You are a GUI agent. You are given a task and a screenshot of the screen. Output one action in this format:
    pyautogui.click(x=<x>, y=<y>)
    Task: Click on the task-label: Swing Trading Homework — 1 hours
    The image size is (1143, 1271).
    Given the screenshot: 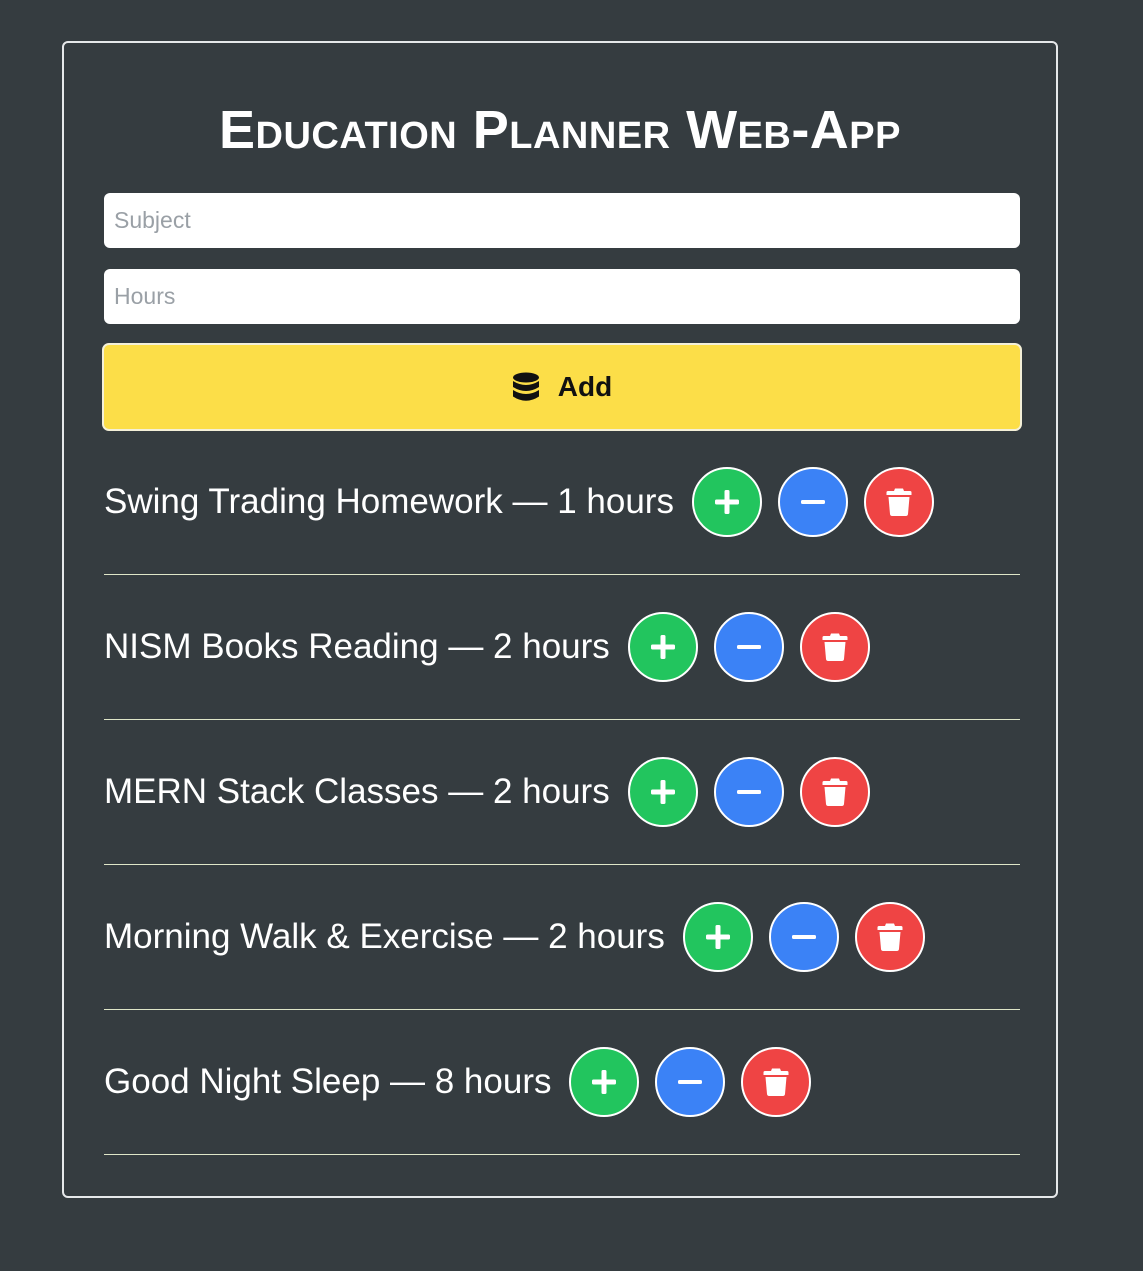 What is the action you would take?
    pyautogui.click(x=389, y=501)
    